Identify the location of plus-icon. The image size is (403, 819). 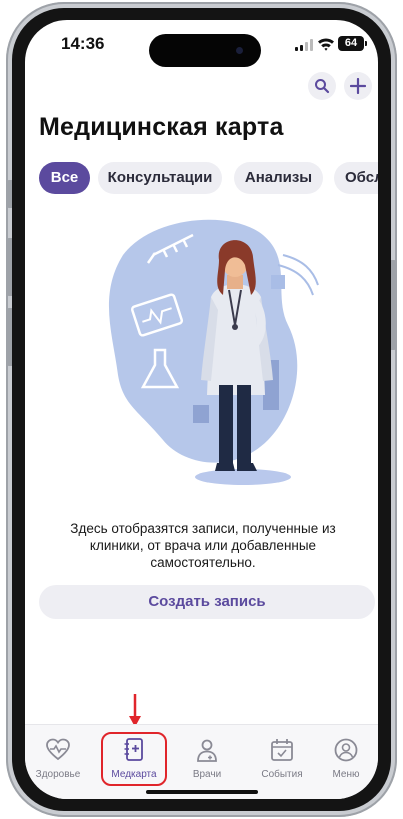
(358, 86).